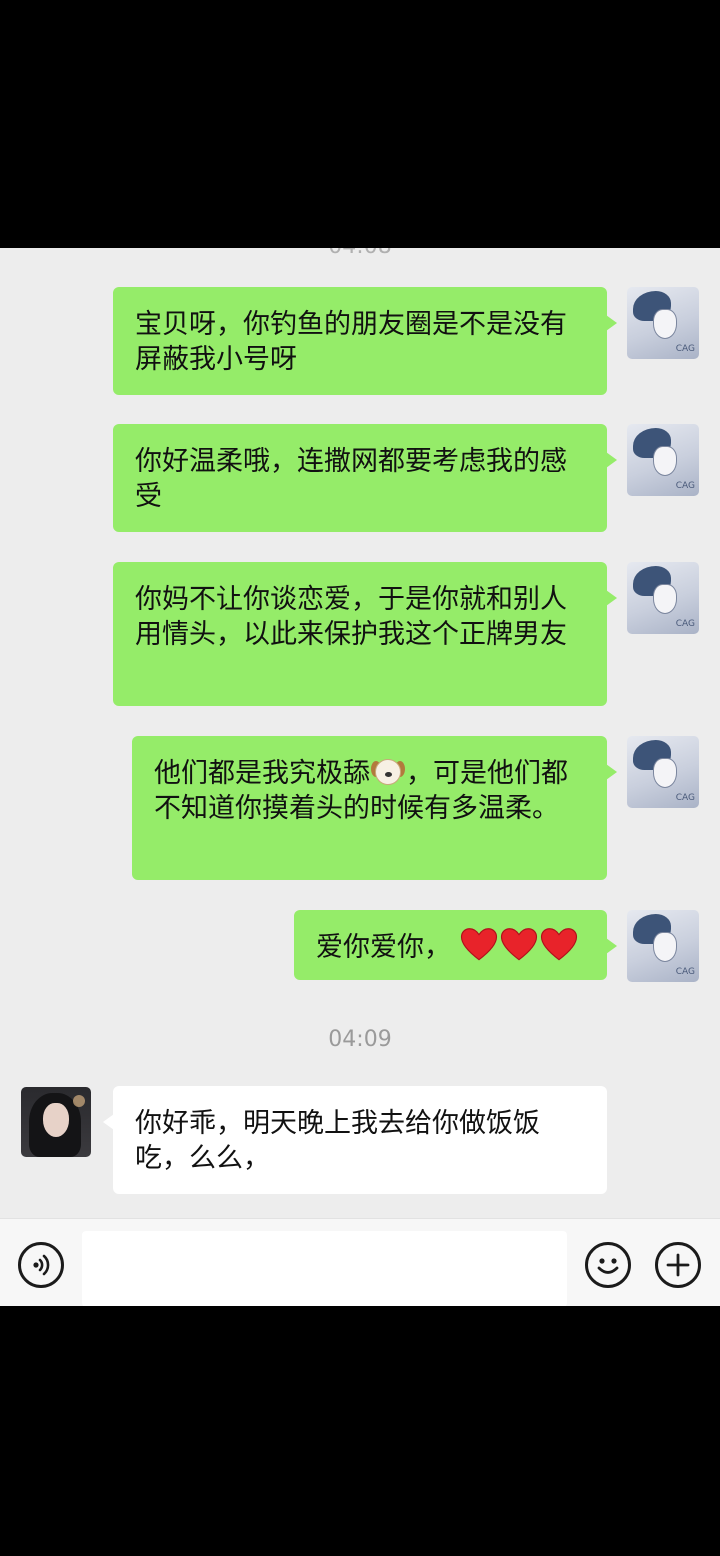  I want to click on contact-message-bubble: 你好乖，明天晚上我去给你做饭饭吃，么么，, so click(355, 1140).